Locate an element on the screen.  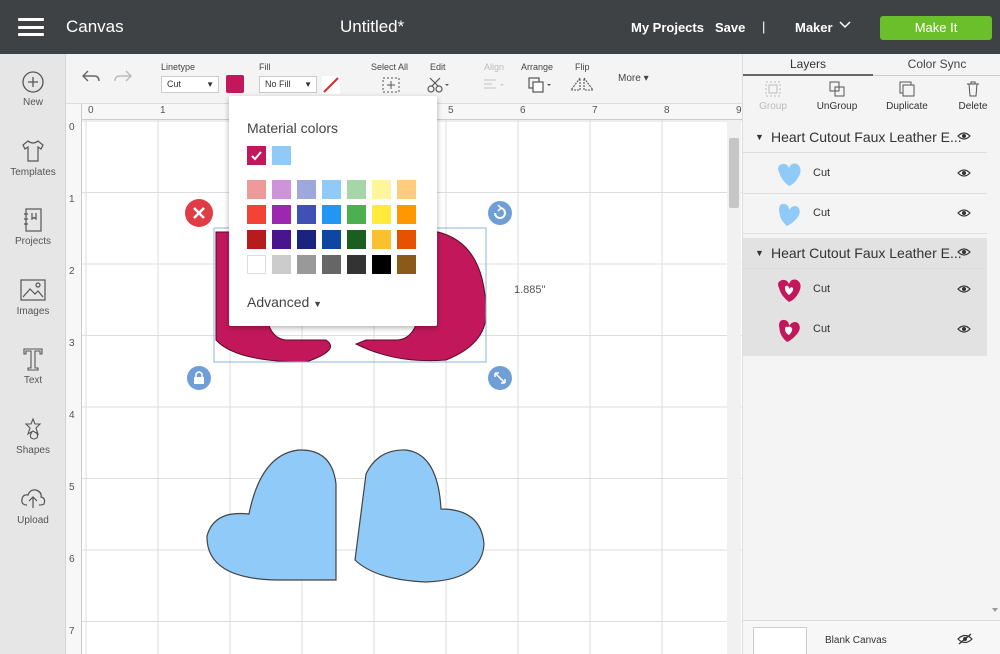
fill-select: No Fill ▼ is located at coordinates (288, 84).